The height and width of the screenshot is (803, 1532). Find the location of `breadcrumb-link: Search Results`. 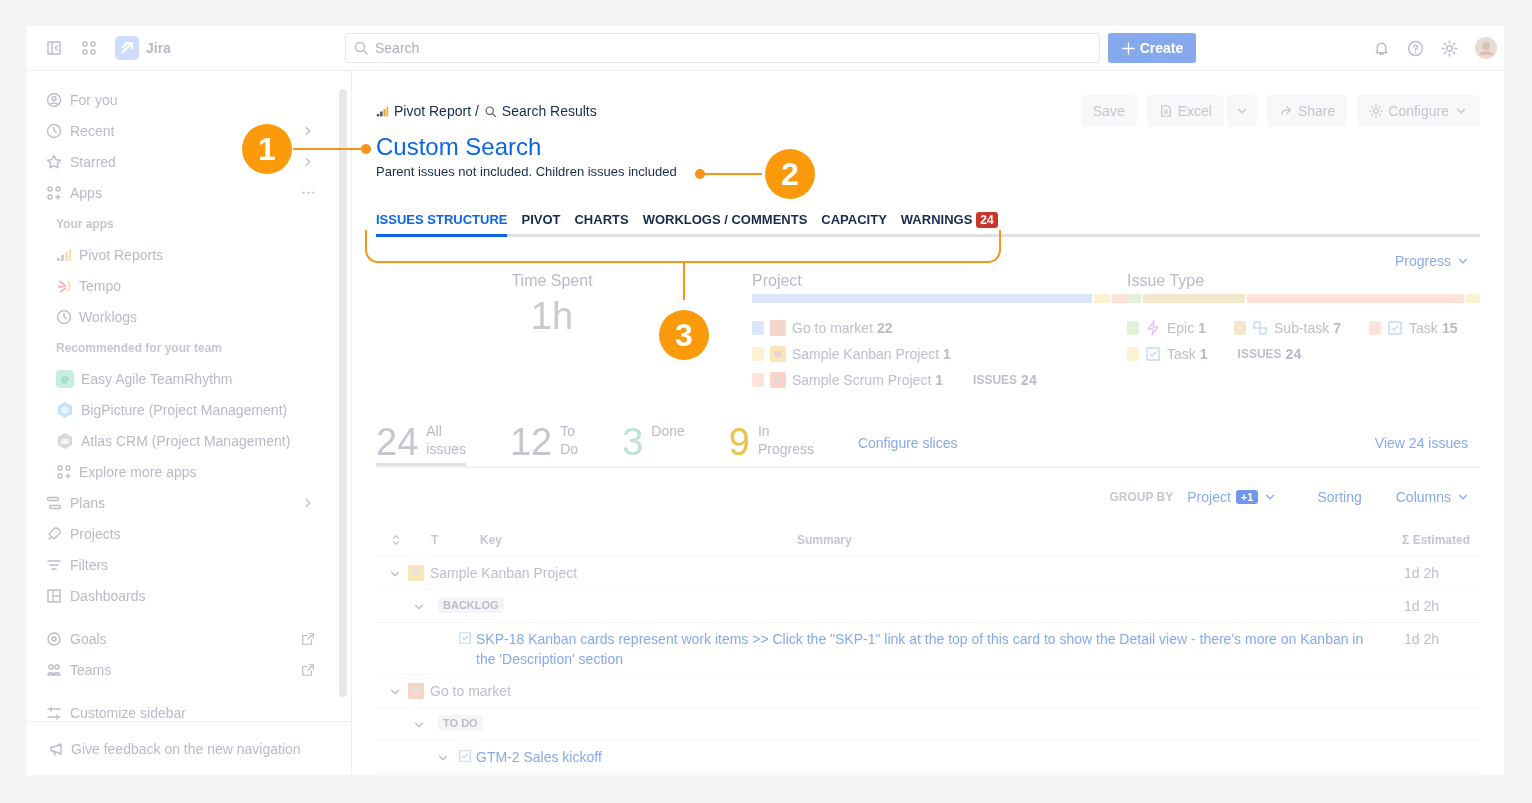

breadcrumb-link: Search Results is located at coordinates (549, 111).